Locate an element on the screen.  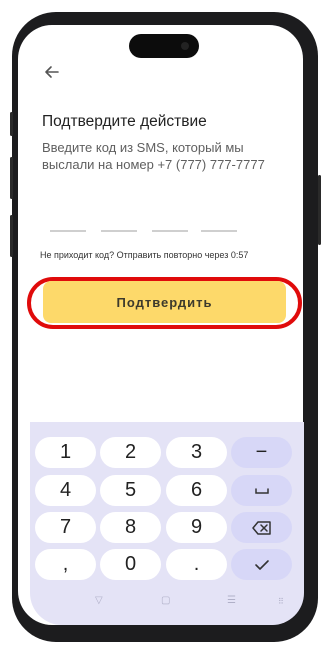
key-4: 4 is located at coordinates (65, 490).